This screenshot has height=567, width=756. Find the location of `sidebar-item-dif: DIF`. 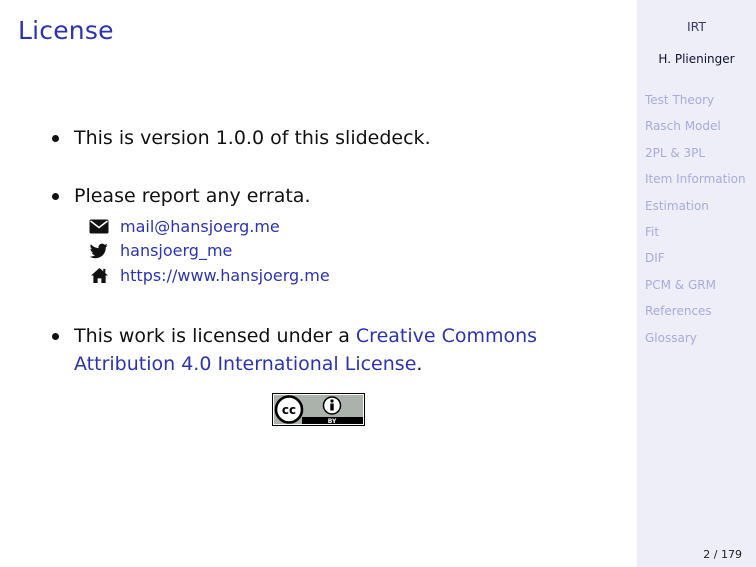

sidebar-item-dif: DIF is located at coordinates (695, 263).